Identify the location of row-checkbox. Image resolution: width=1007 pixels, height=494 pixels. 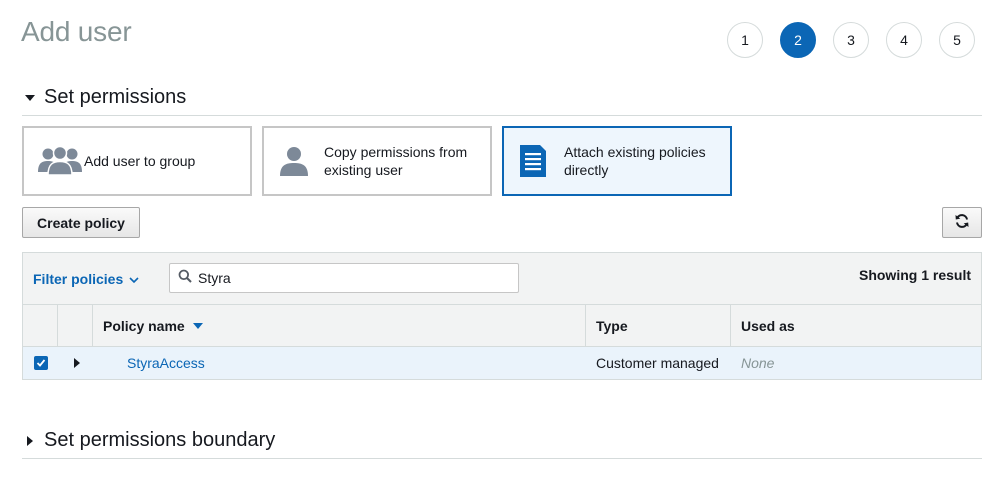
(41, 363).